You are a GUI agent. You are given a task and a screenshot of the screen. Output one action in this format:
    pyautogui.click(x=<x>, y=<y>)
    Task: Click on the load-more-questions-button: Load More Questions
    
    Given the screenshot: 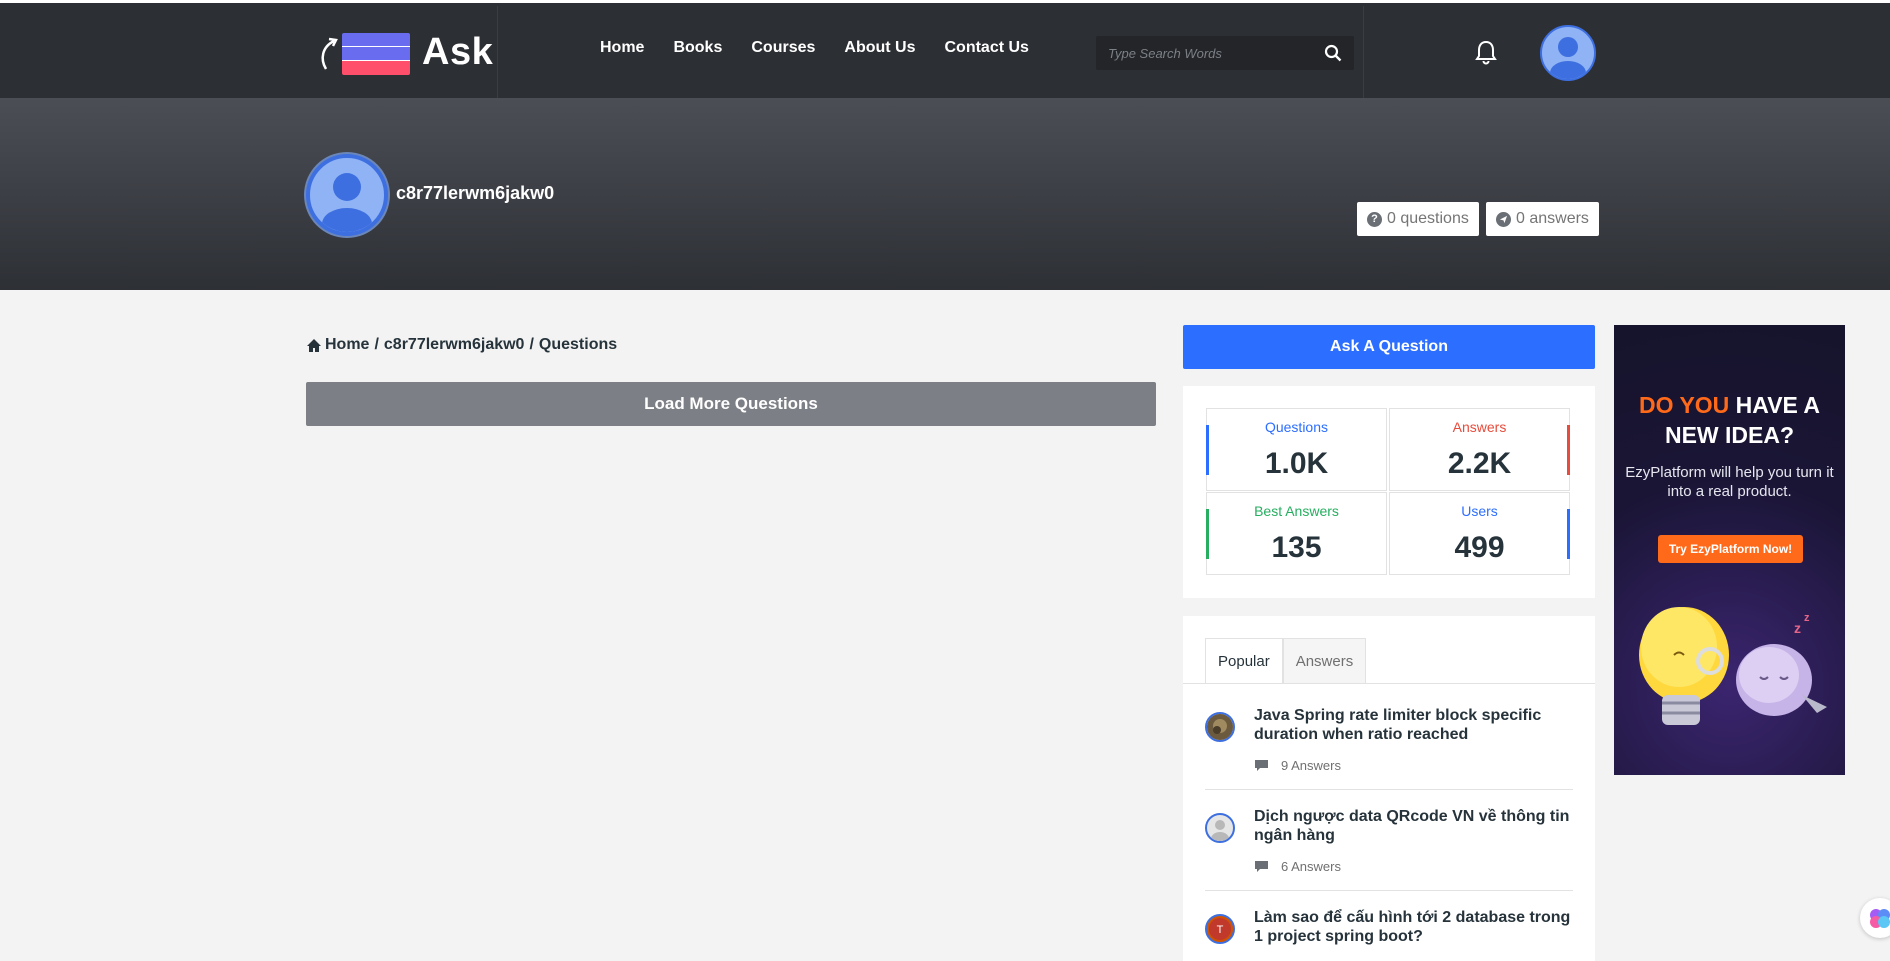 What is the action you would take?
    pyautogui.click(x=731, y=404)
    